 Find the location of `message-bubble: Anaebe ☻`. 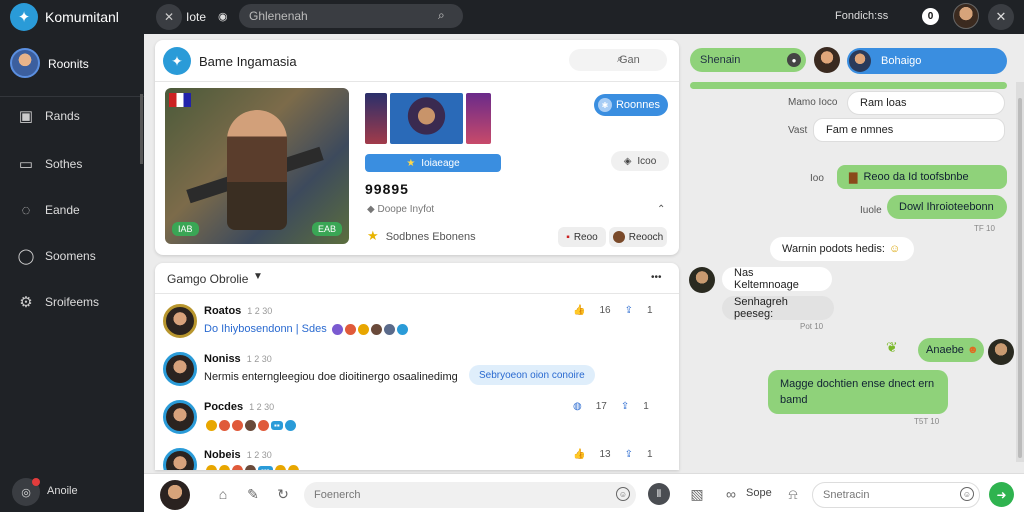

message-bubble: Anaebe ☻ is located at coordinates (951, 350).